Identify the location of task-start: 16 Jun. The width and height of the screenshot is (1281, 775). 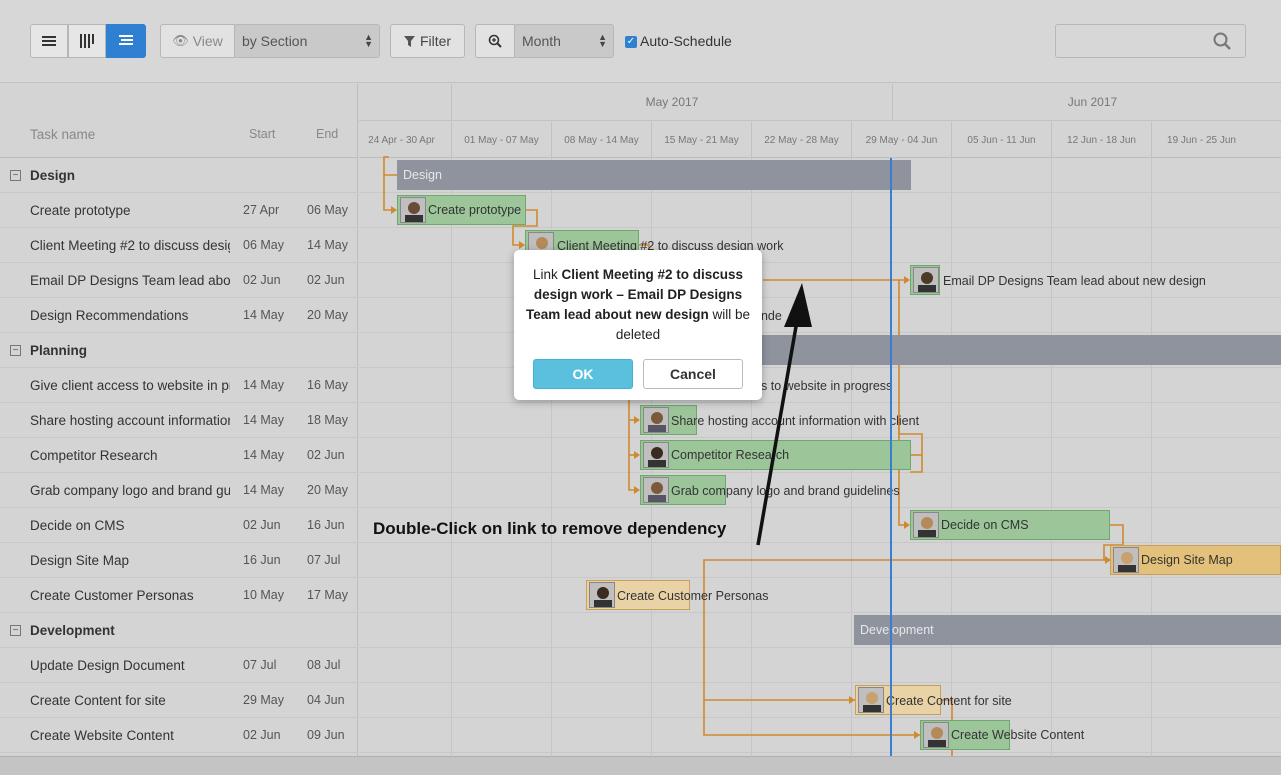
(262, 560).